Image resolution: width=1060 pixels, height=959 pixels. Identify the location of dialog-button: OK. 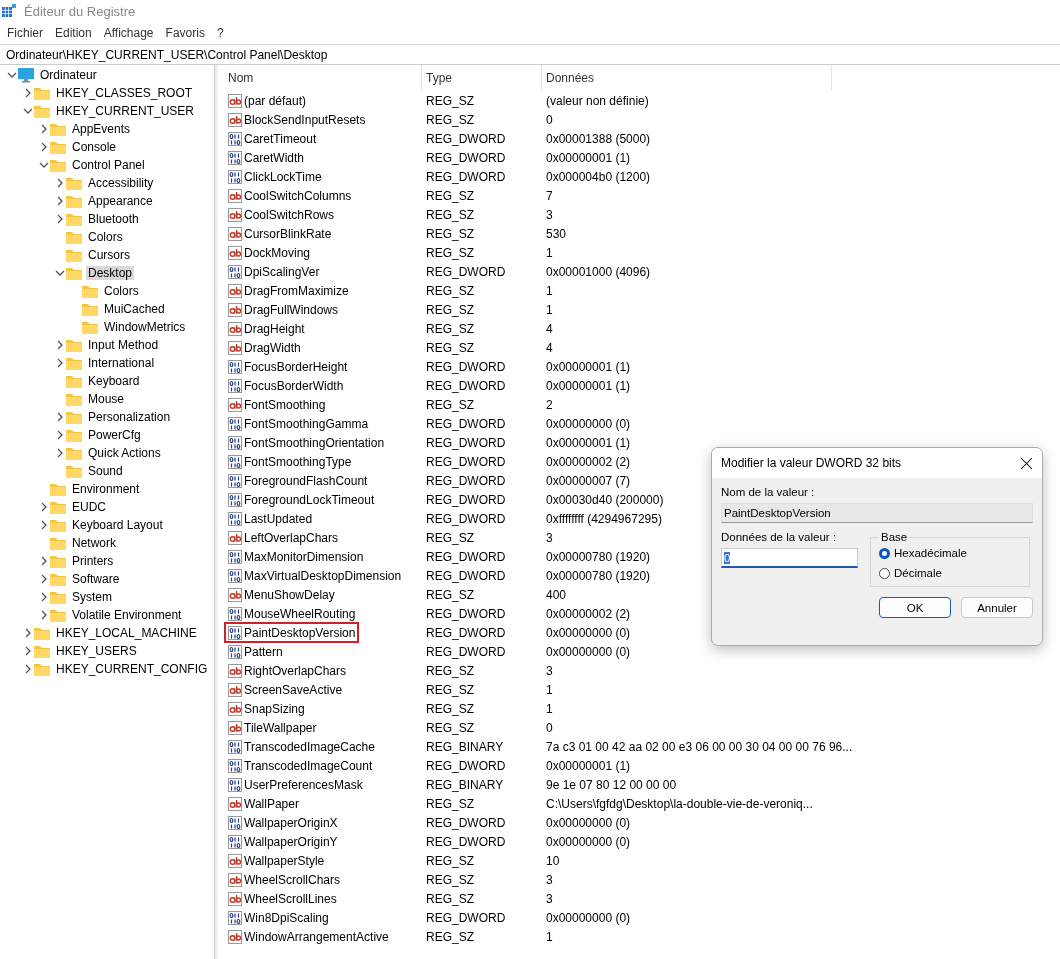
(915, 607).